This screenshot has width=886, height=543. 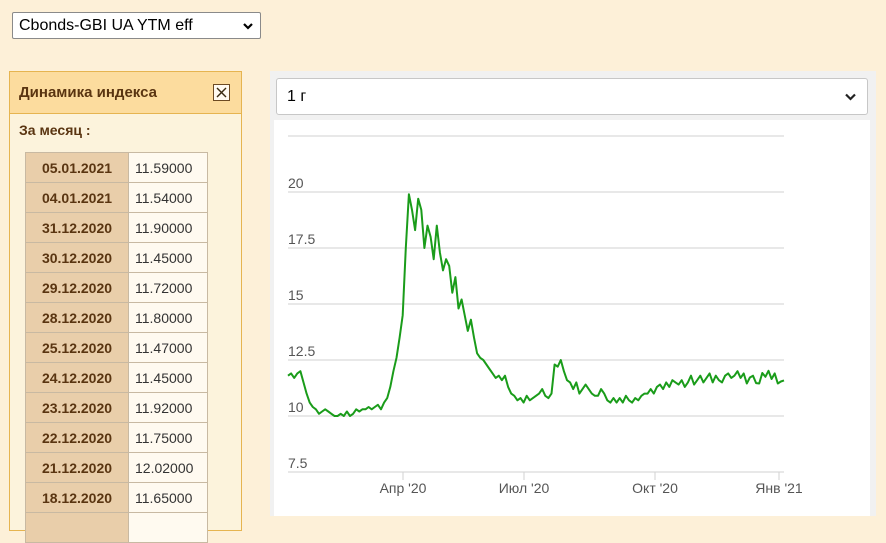 I want to click on y-tick-label: 17.5, so click(x=301, y=239).